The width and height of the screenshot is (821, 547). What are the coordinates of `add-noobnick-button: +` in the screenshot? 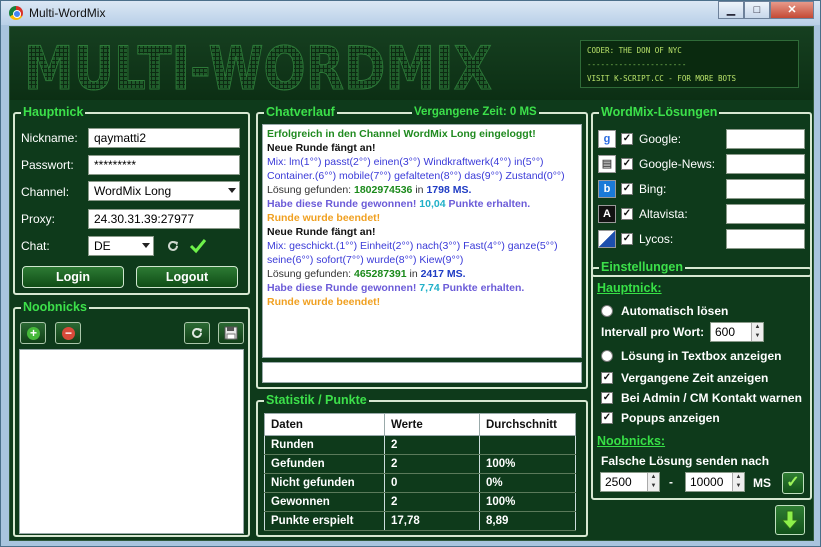 It's located at (33, 333).